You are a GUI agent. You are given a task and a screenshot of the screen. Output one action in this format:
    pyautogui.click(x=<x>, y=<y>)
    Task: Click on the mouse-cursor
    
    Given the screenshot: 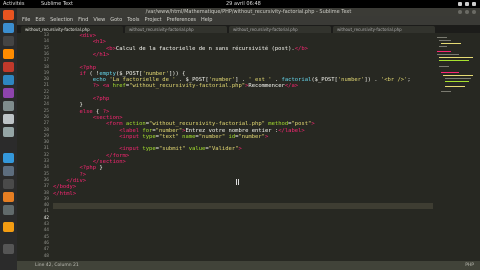 What is the action you would take?
    pyautogui.click(x=237, y=182)
    